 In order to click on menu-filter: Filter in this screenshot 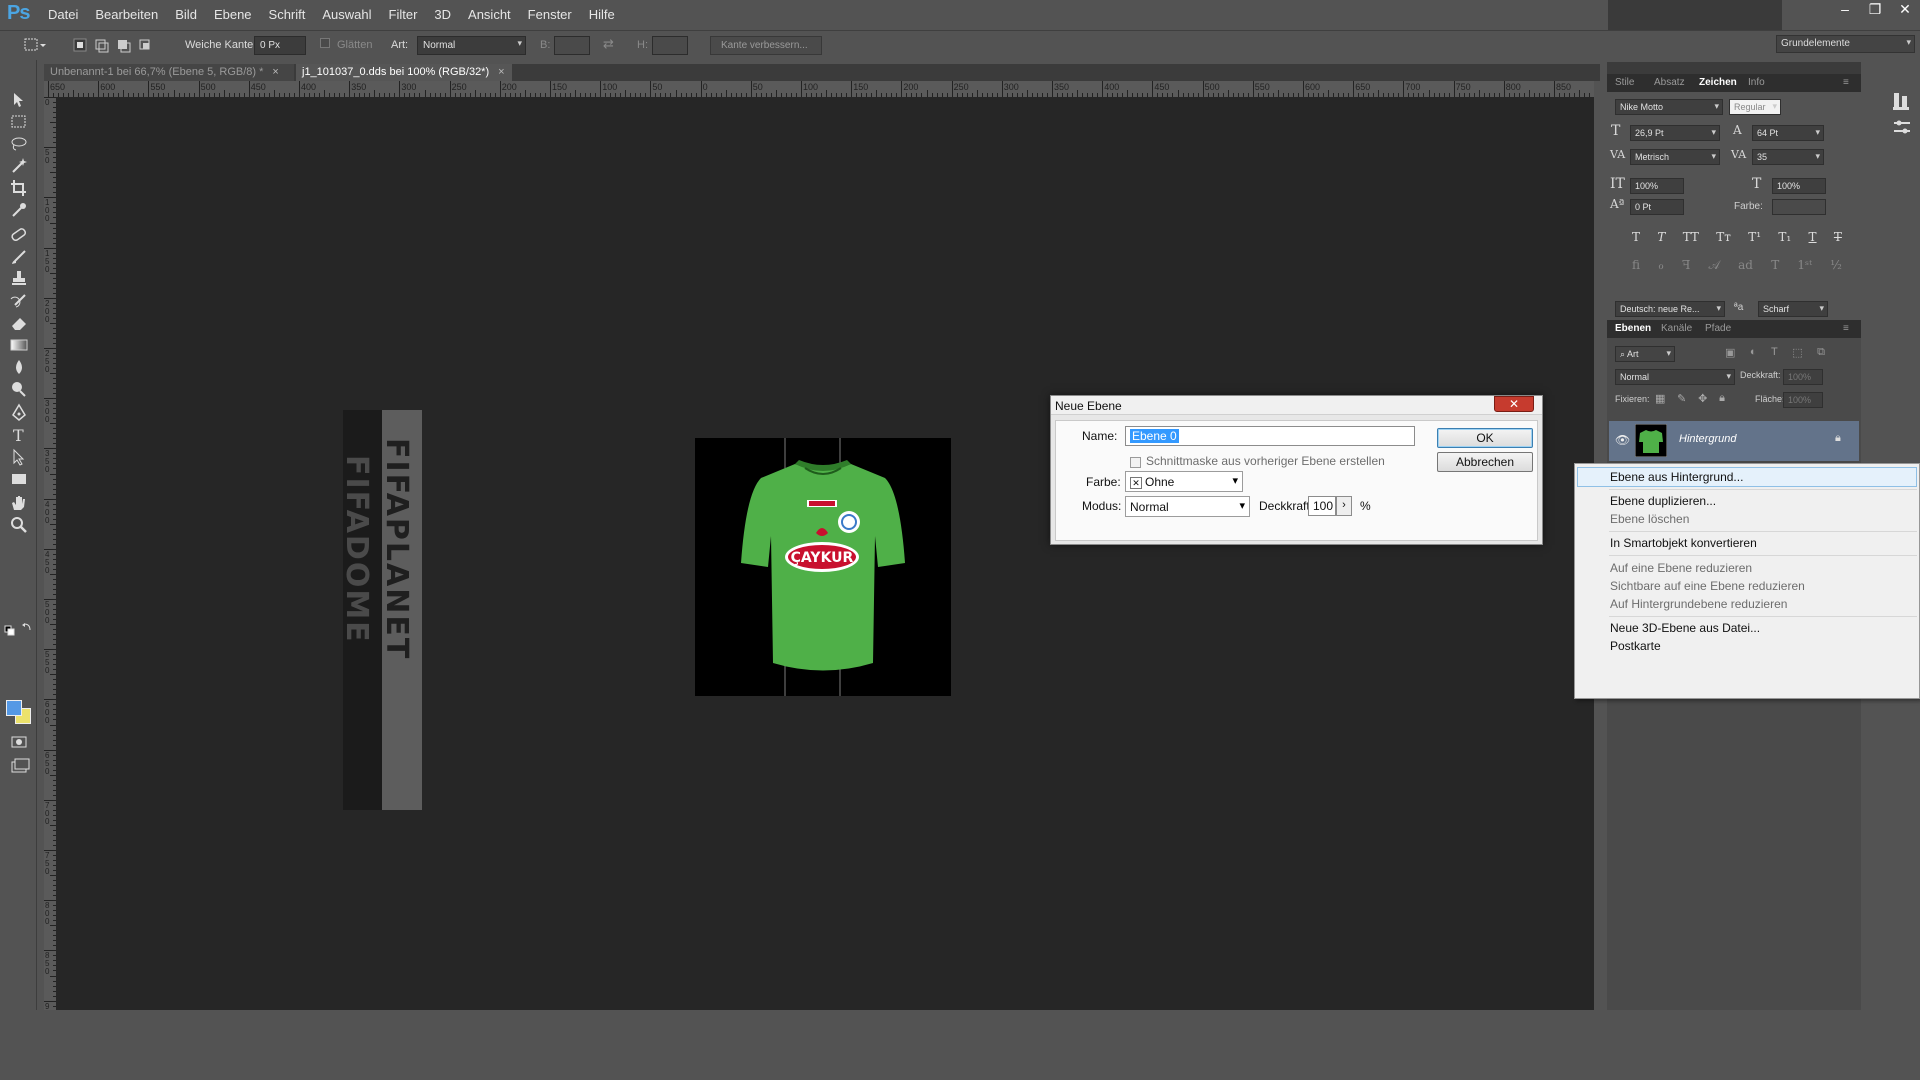, I will do `click(403, 14)`.